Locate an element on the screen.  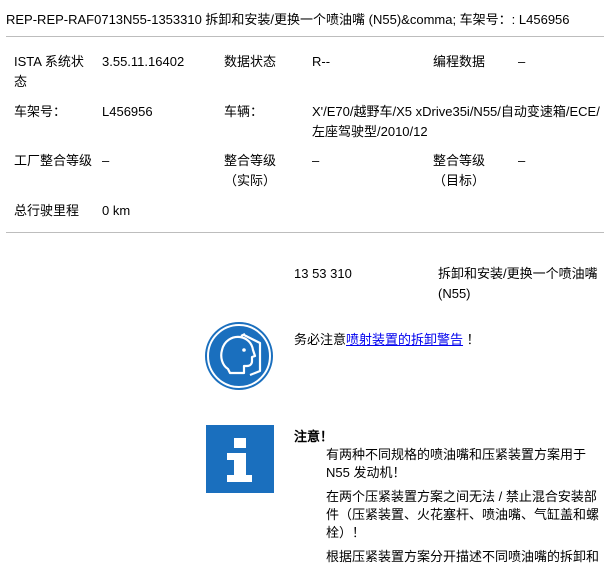
document-heading: 拆卸和安装/更换一个喷油嘴 (N55) is located at coordinates (521, 284).